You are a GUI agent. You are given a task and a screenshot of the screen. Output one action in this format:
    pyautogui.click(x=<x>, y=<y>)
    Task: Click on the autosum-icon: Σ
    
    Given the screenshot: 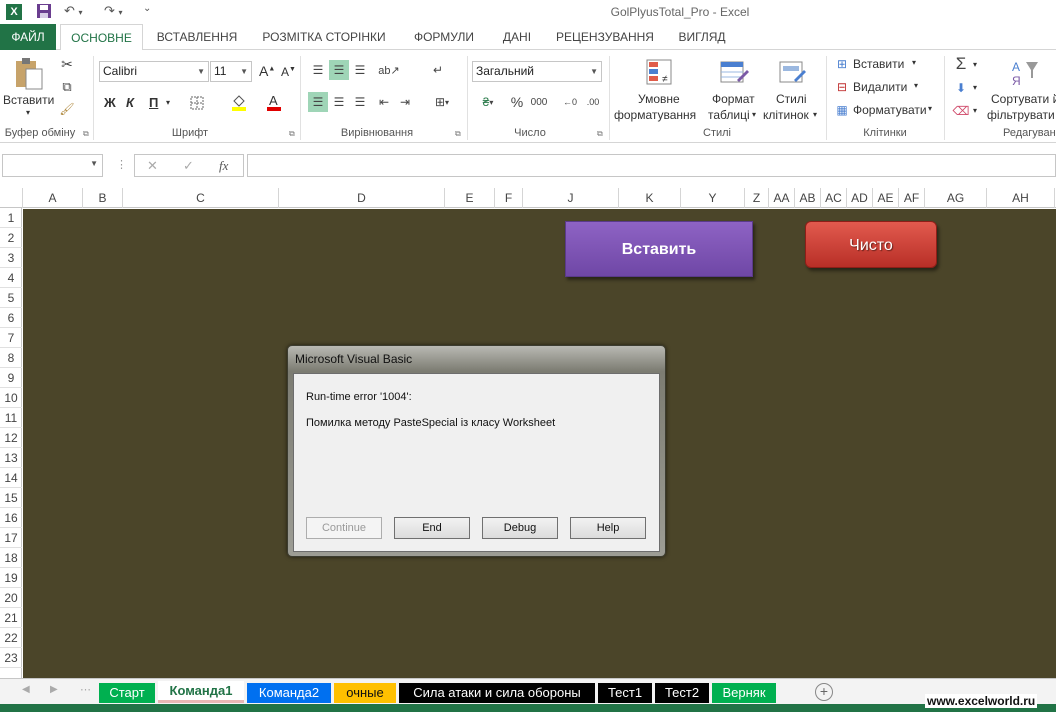 What is the action you would take?
    pyautogui.click(x=961, y=64)
    